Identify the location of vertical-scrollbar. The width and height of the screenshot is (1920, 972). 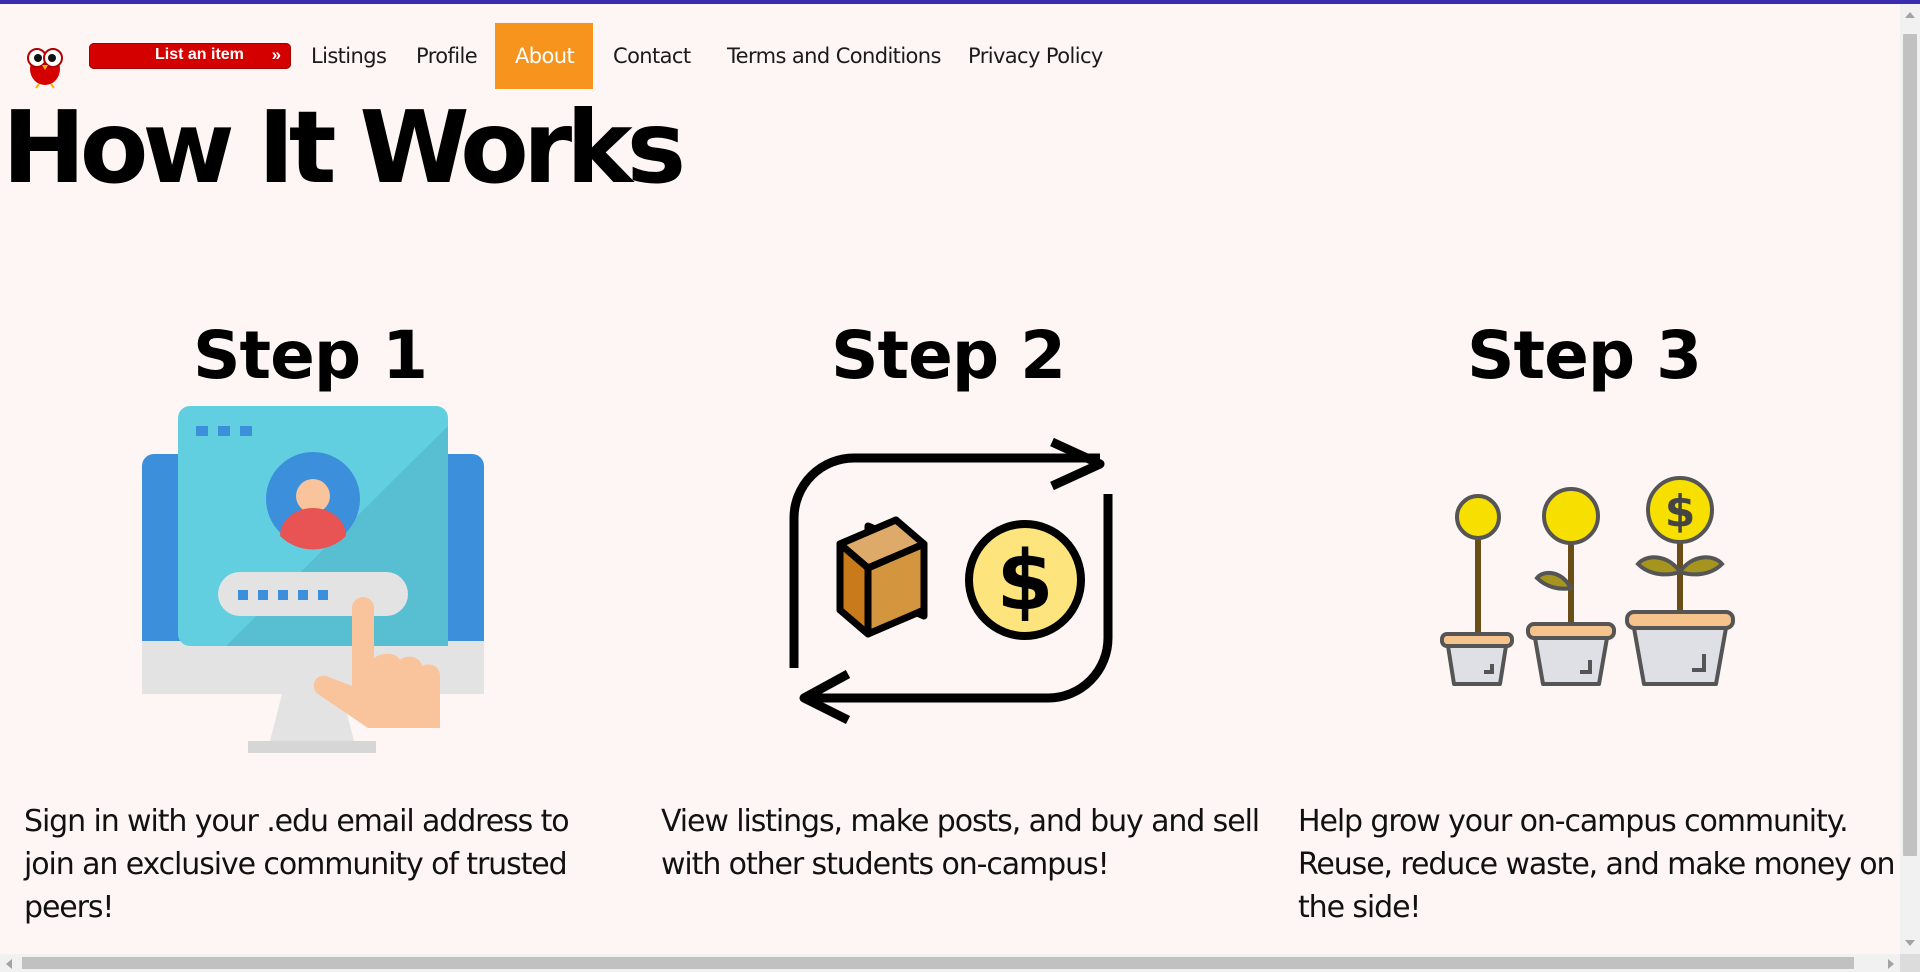
(1910, 479).